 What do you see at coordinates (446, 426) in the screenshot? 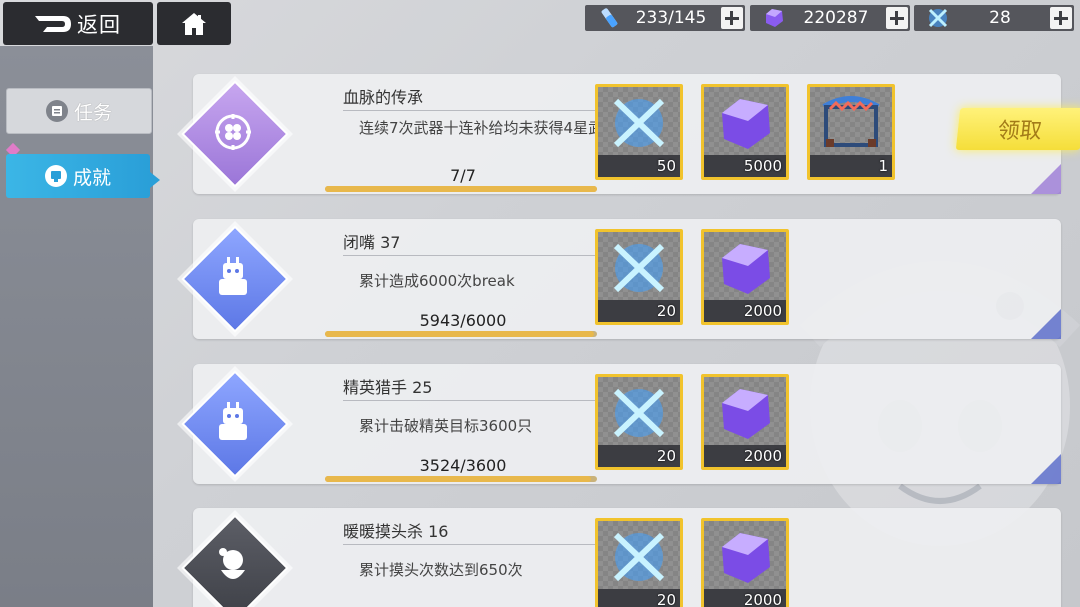
I see `achievement-description: 累计击破精英目标3600只` at bounding box center [446, 426].